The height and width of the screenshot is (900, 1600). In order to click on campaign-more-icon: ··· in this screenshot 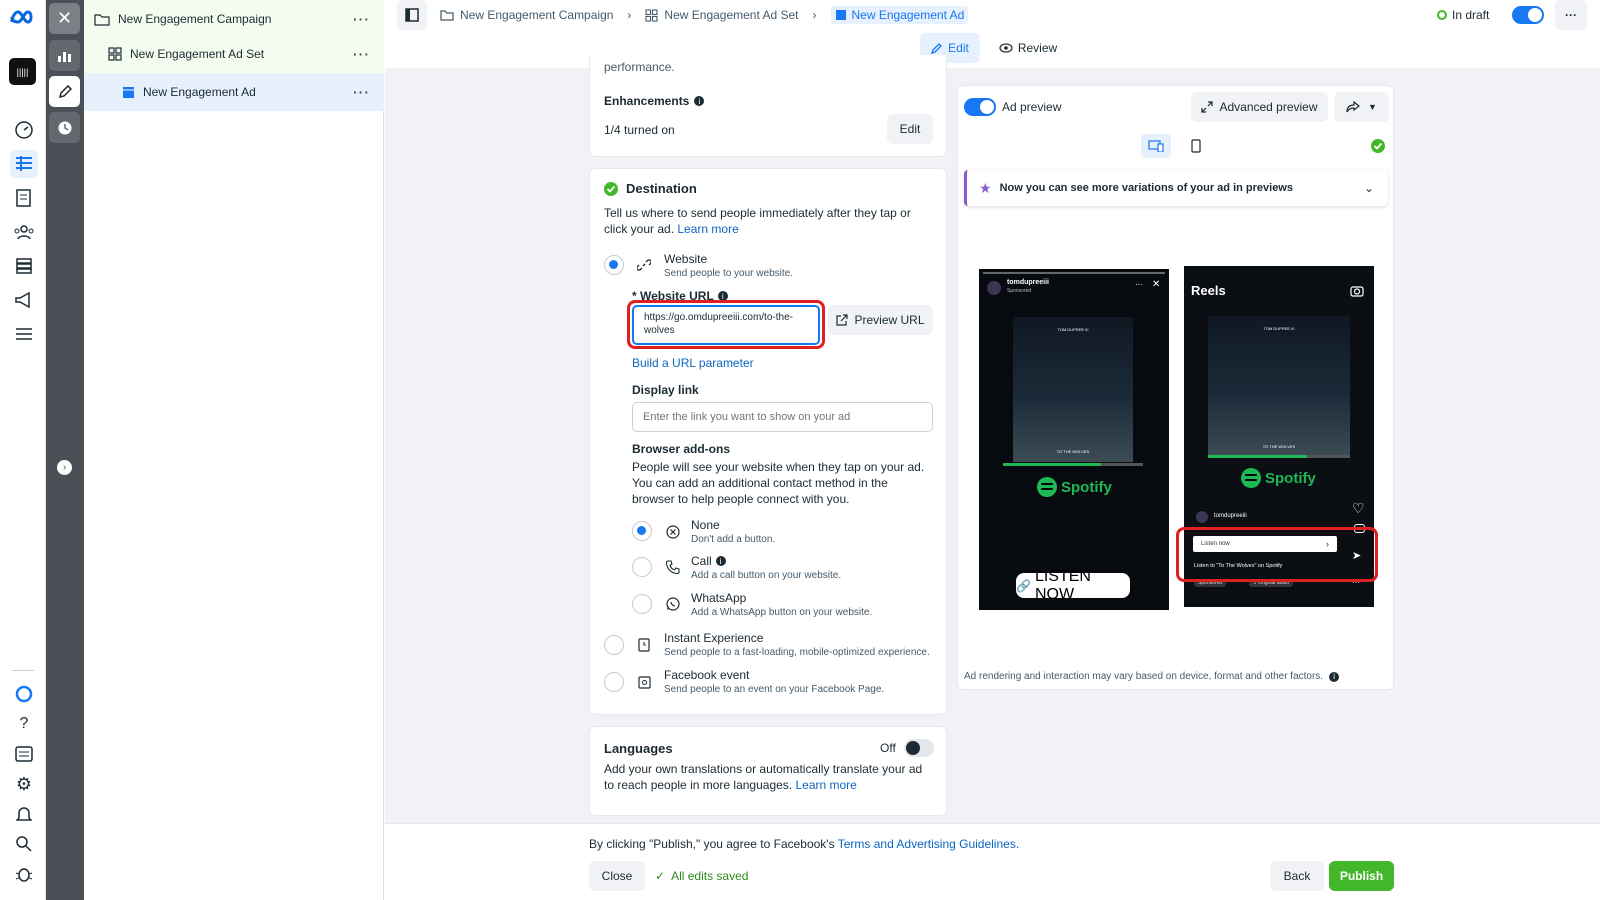, I will do `click(361, 19)`.